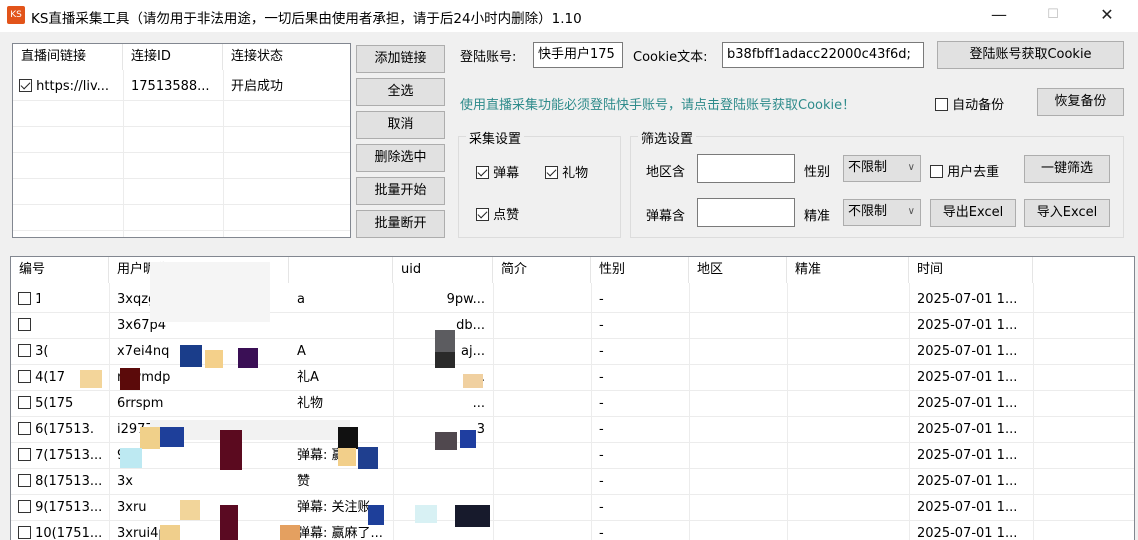 This screenshot has width=1138, height=540. What do you see at coordinates (973, 213) in the screenshot?
I see `export-excel-button: 导出Excel` at bounding box center [973, 213].